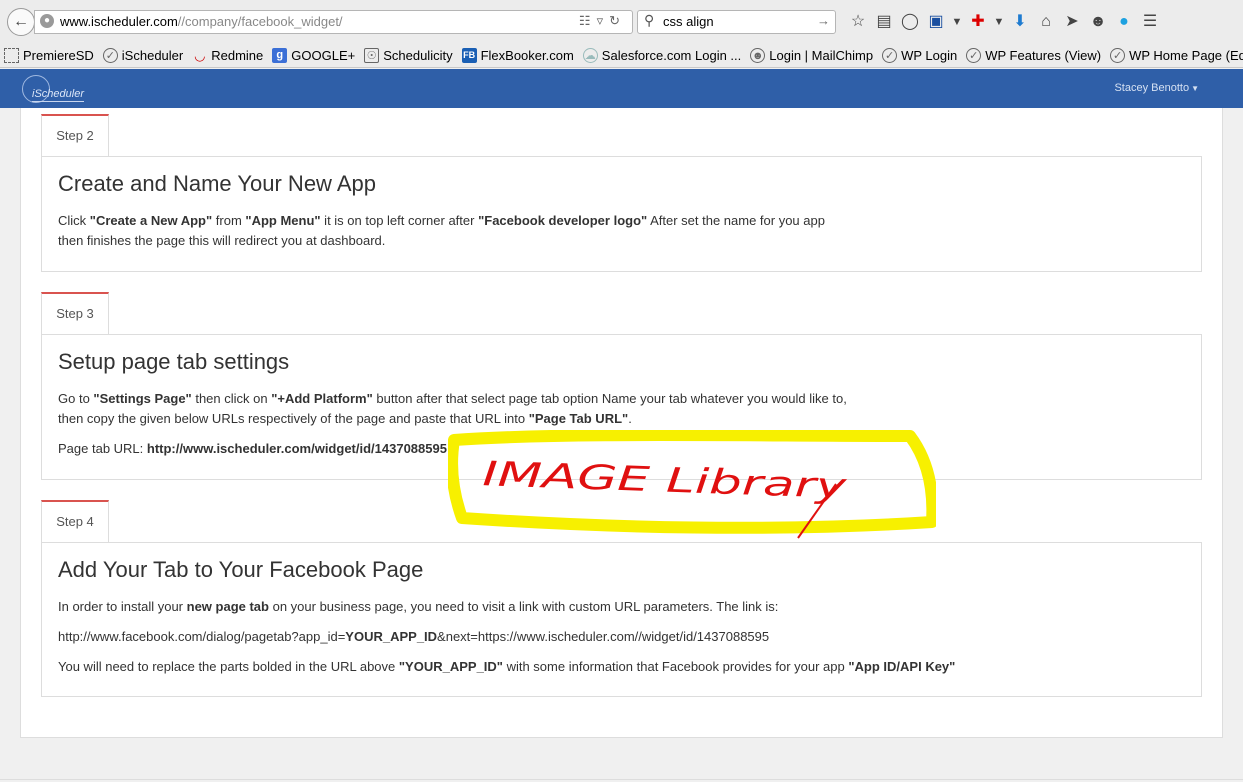  What do you see at coordinates (588, 20) in the screenshot?
I see `reader-icon: ☷` at bounding box center [588, 20].